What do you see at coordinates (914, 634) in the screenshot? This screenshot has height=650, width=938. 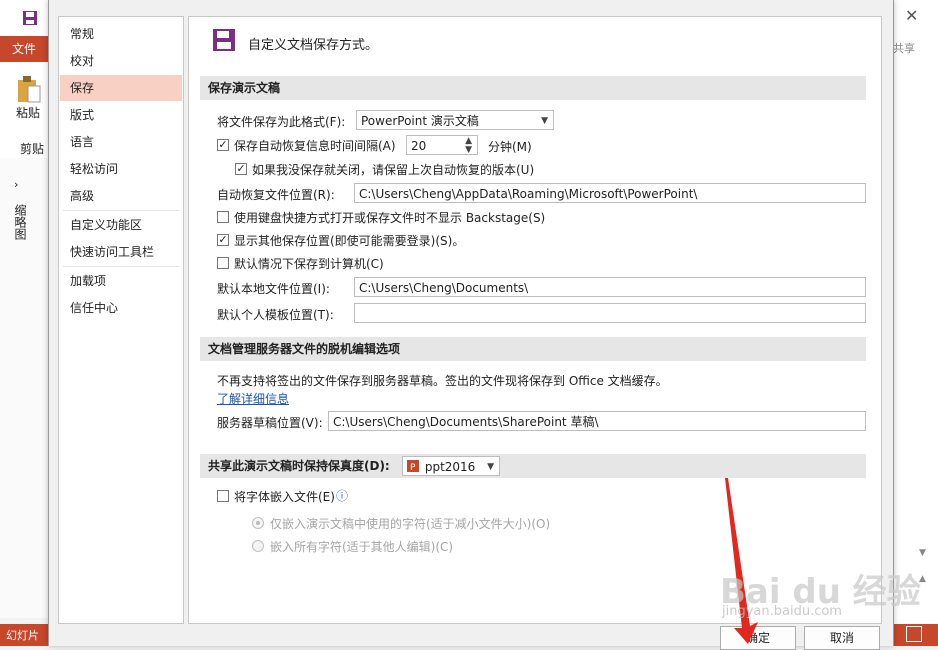 I see `fit-to-window-icon` at bounding box center [914, 634].